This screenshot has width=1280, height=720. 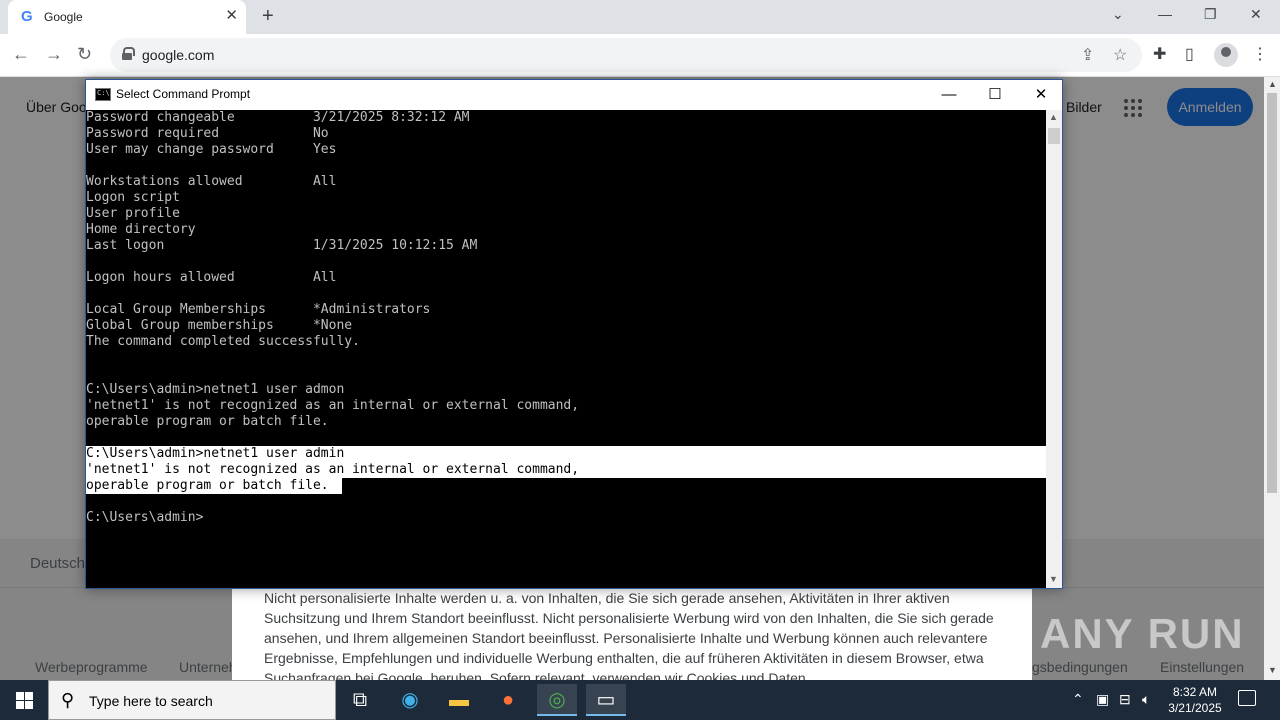 I want to click on bookmark-star-icon: ☆, so click(x=1120, y=55).